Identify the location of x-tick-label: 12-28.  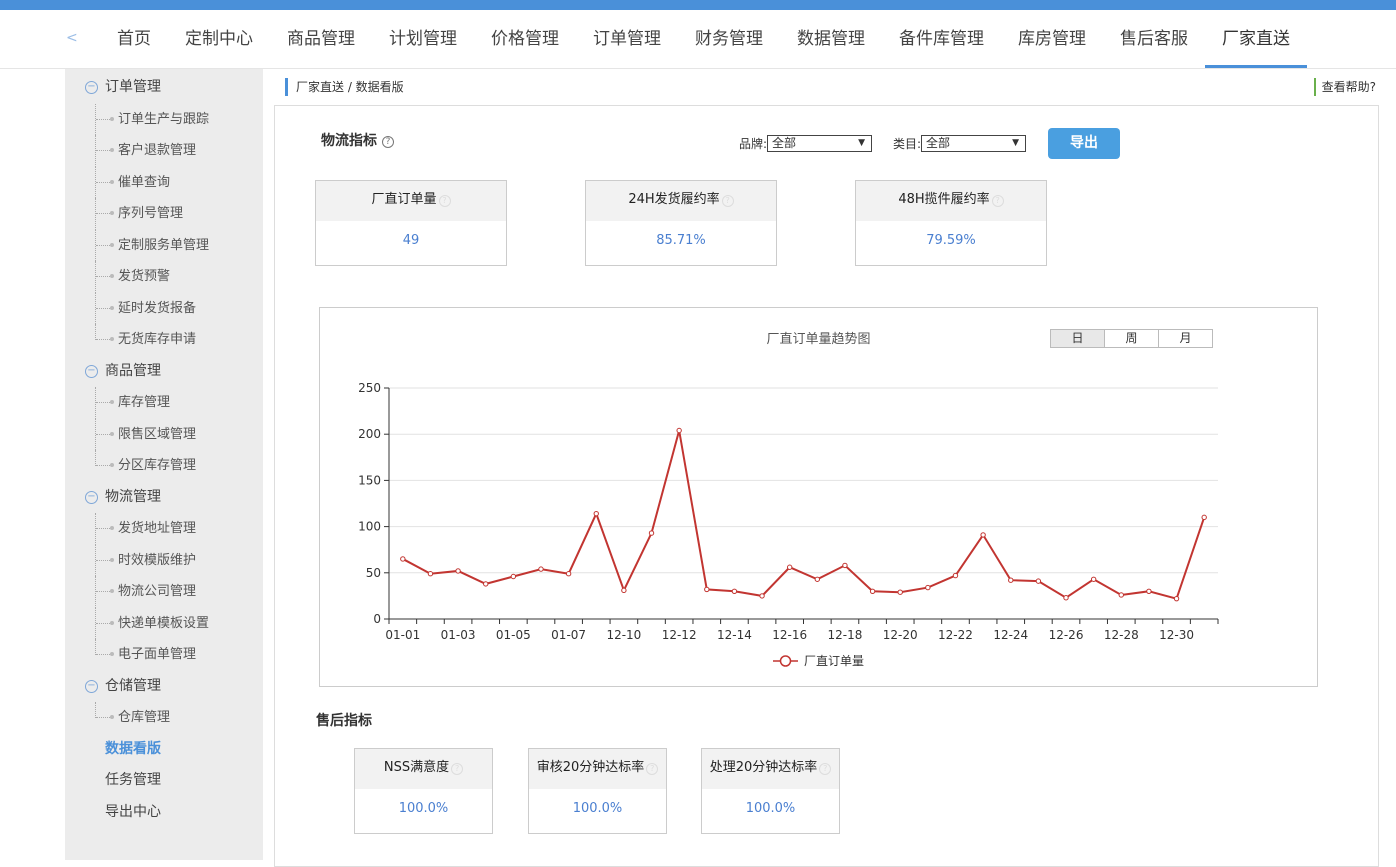
(1121, 635).